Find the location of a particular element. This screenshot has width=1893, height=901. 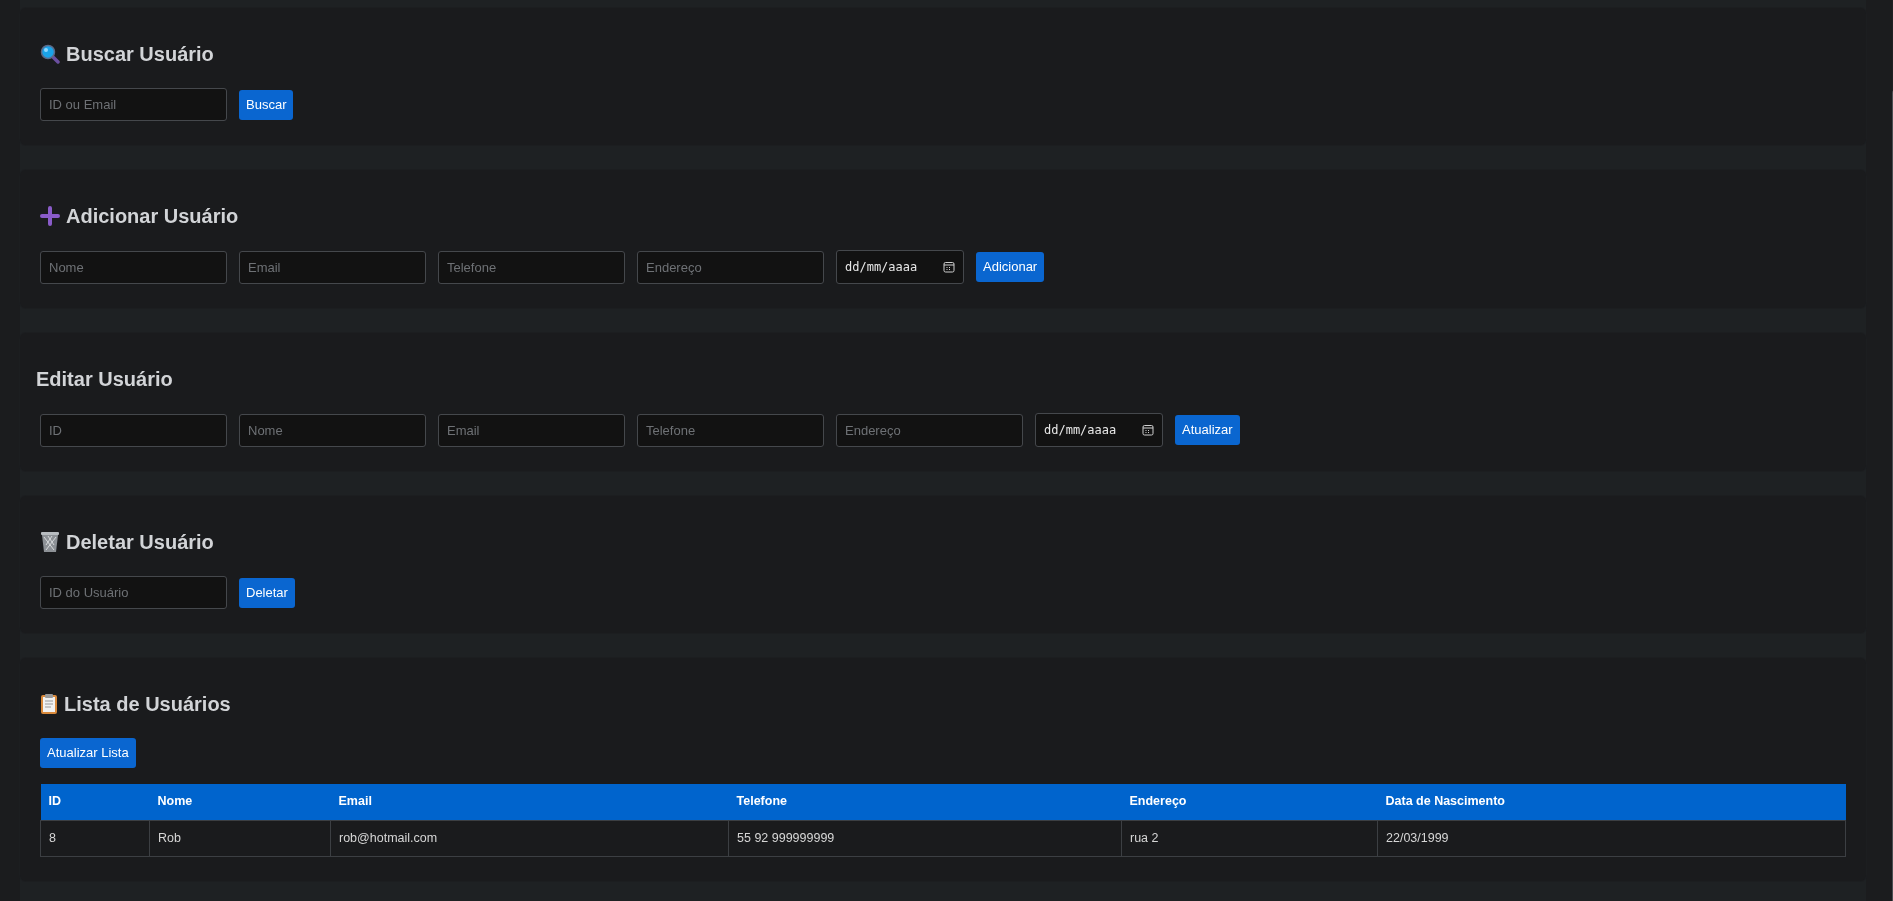

clipboard-icon is located at coordinates (49, 704).